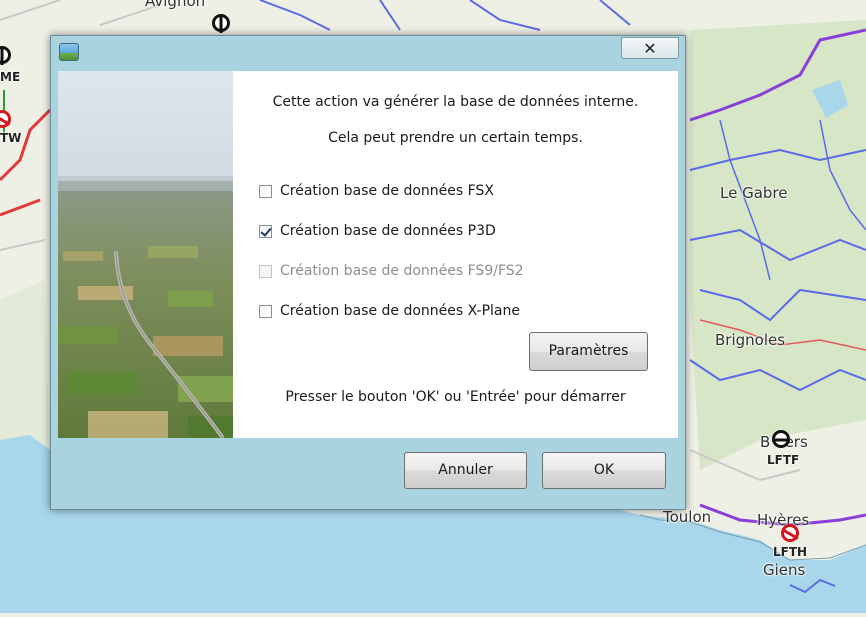 The image size is (866, 617). I want to click on option-fs9: Création base de données FS9/FS2004, so click(391, 271).